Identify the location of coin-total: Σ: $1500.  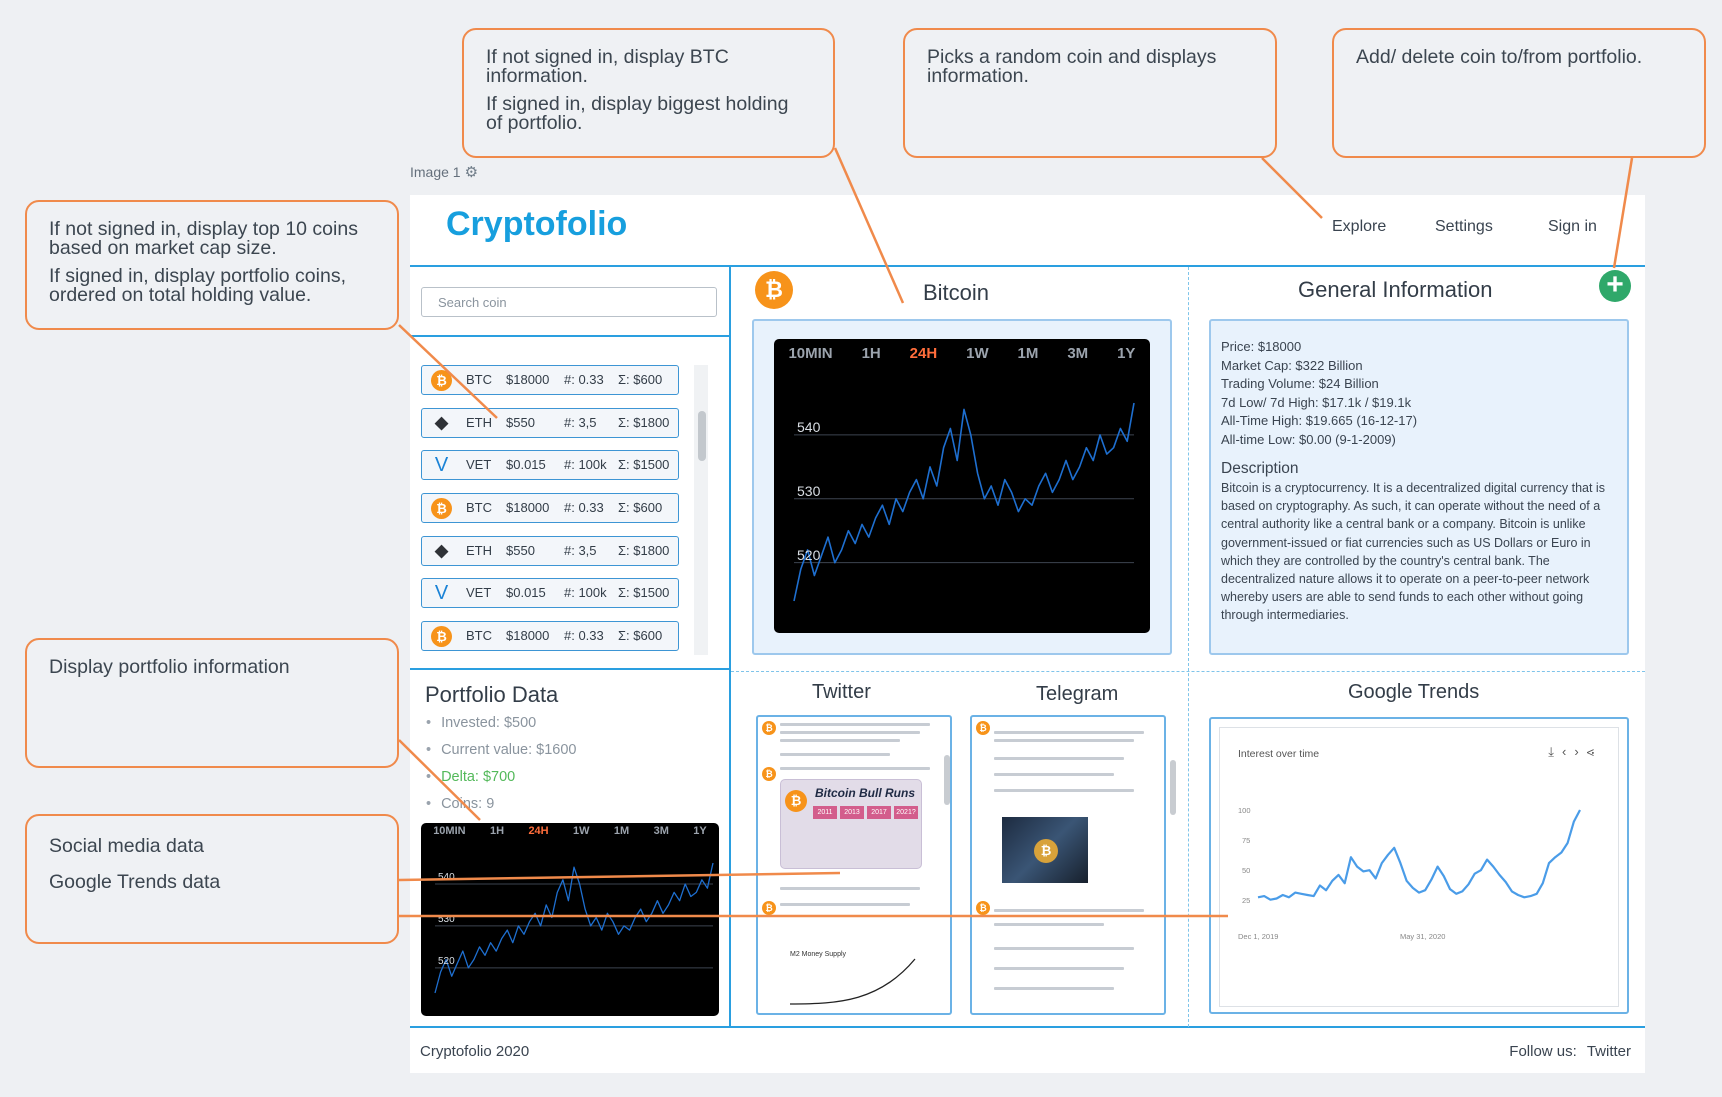
(644, 464).